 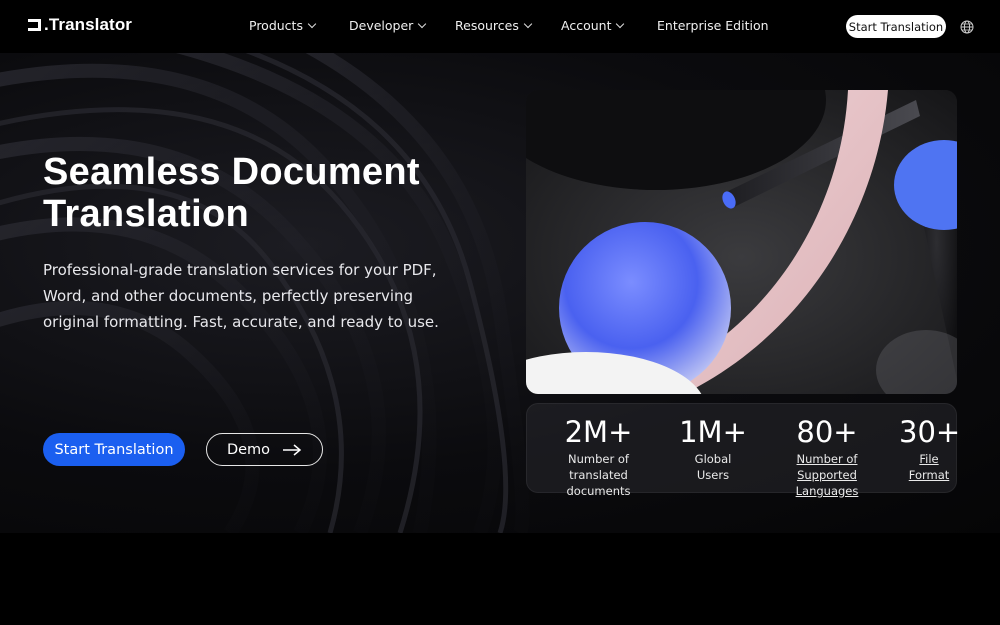 I want to click on stat-translated-documents: 2M+ Number of translated documents, so click(x=598, y=456).